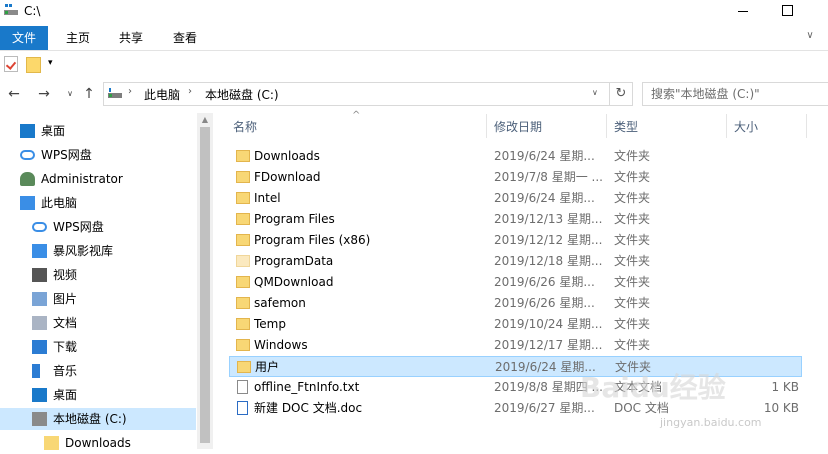 Image resolution: width=828 pixels, height=454 pixels. I want to click on back-arrow-icon: ←, so click(14, 94).